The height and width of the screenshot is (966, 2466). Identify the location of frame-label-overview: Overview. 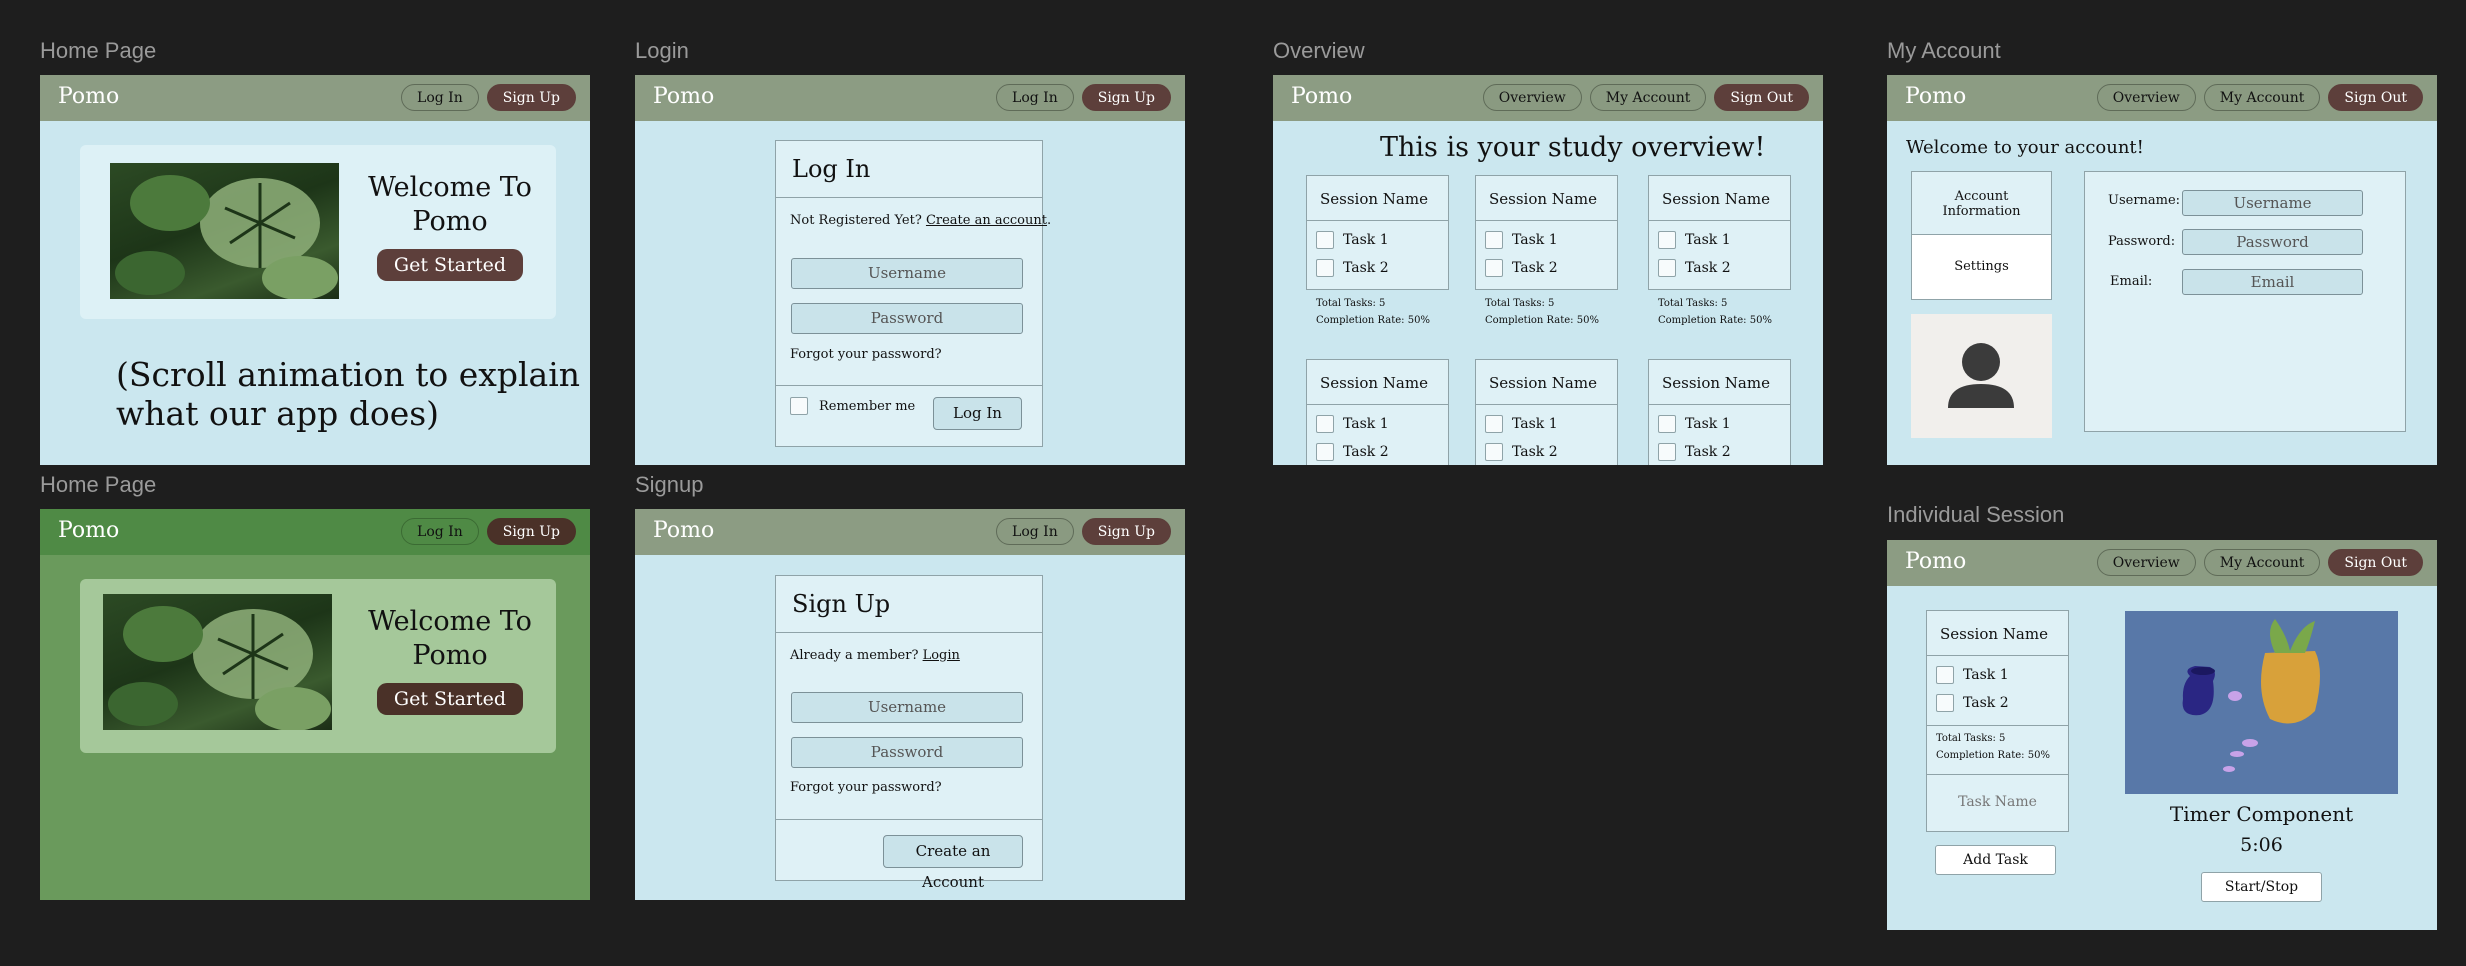
(1319, 50).